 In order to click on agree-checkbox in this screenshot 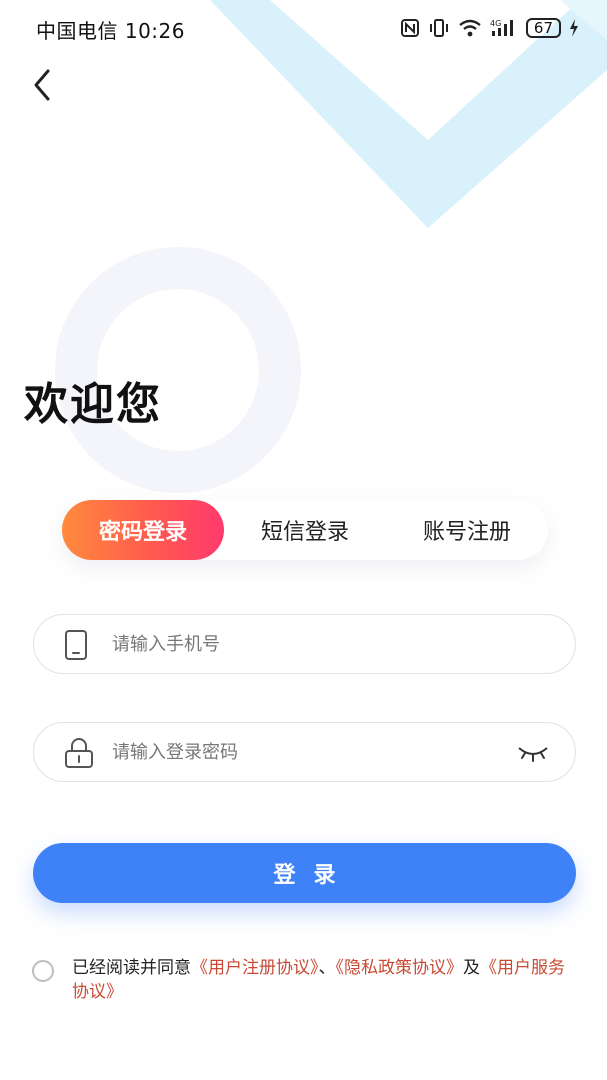, I will do `click(43, 971)`.